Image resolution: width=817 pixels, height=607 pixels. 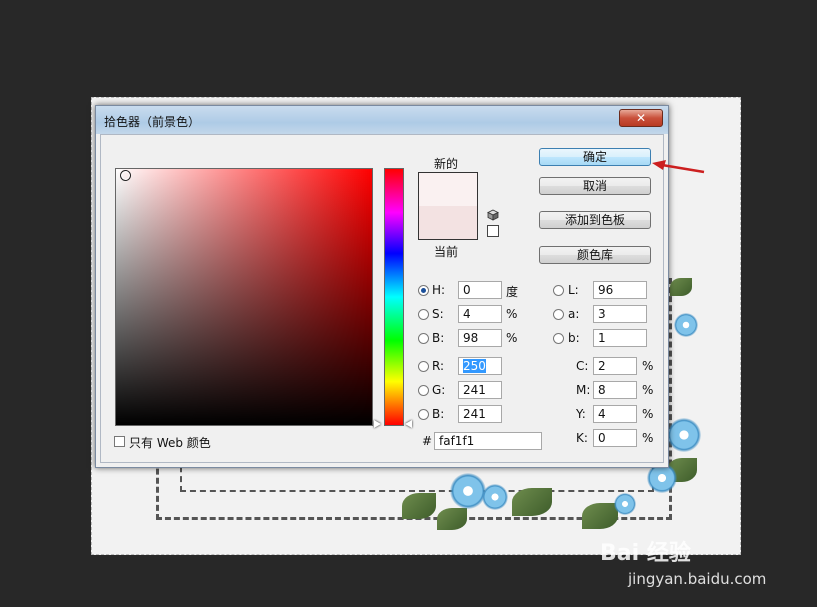 What do you see at coordinates (648, 414) in the screenshot?
I see `yellow-unit: %` at bounding box center [648, 414].